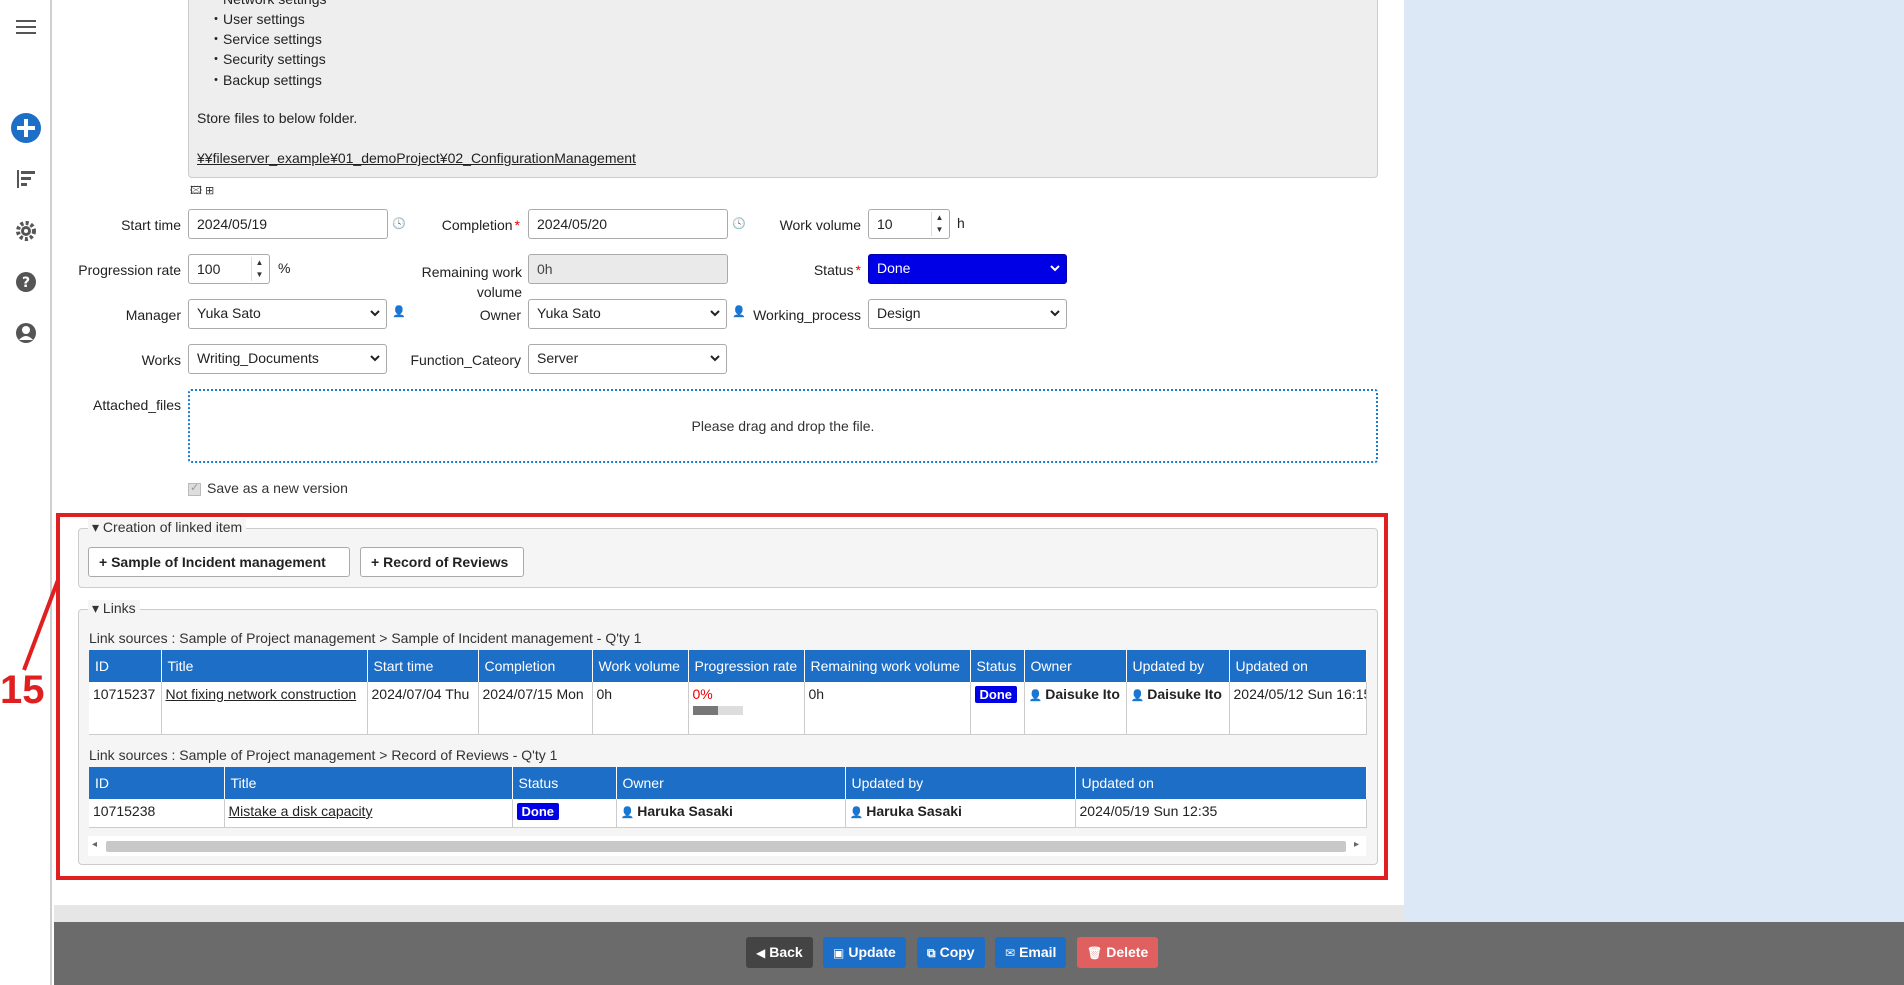  I want to click on update-button: ▣ Update, so click(864, 952).